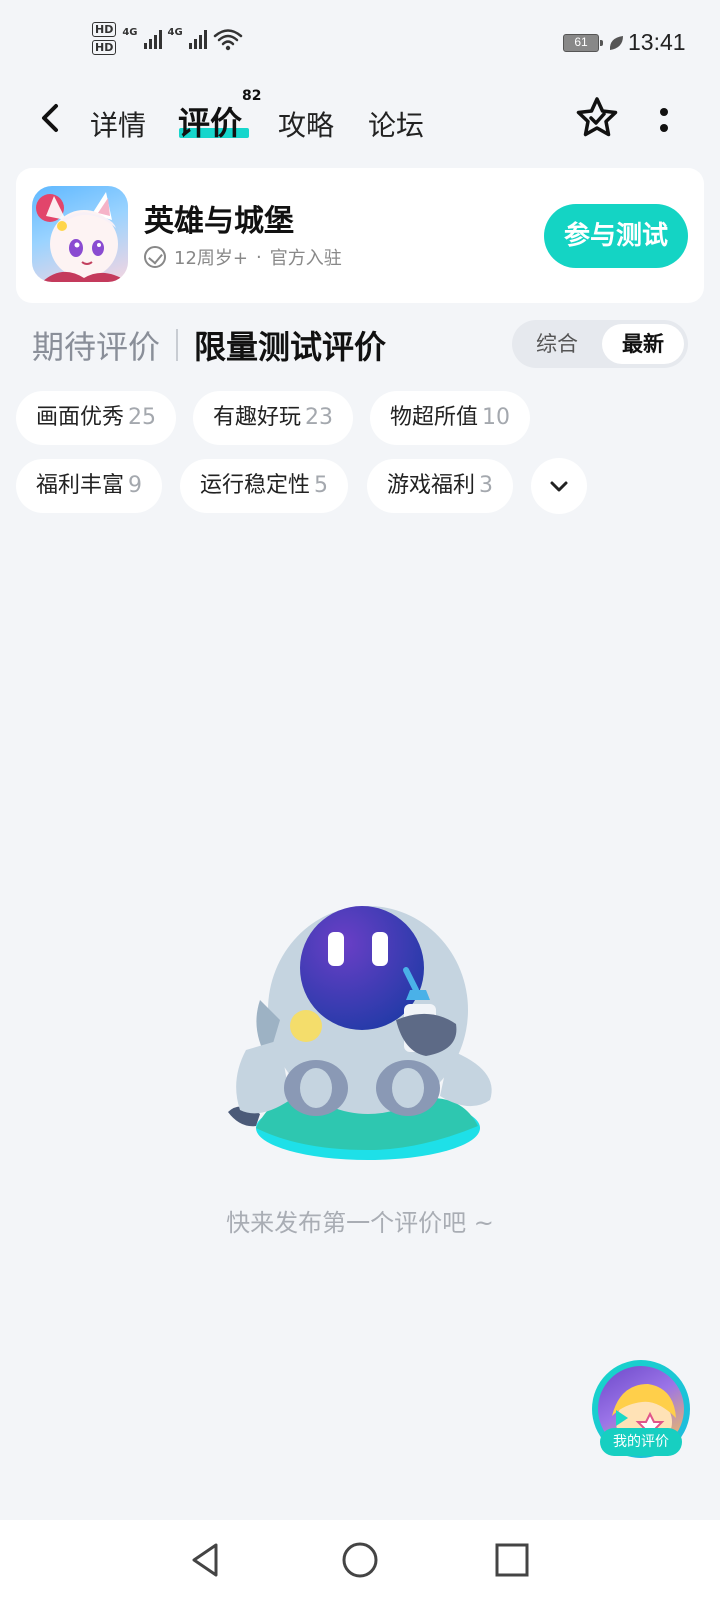  I want to click on tag-label: 有趣好玩, so click(257, 417).